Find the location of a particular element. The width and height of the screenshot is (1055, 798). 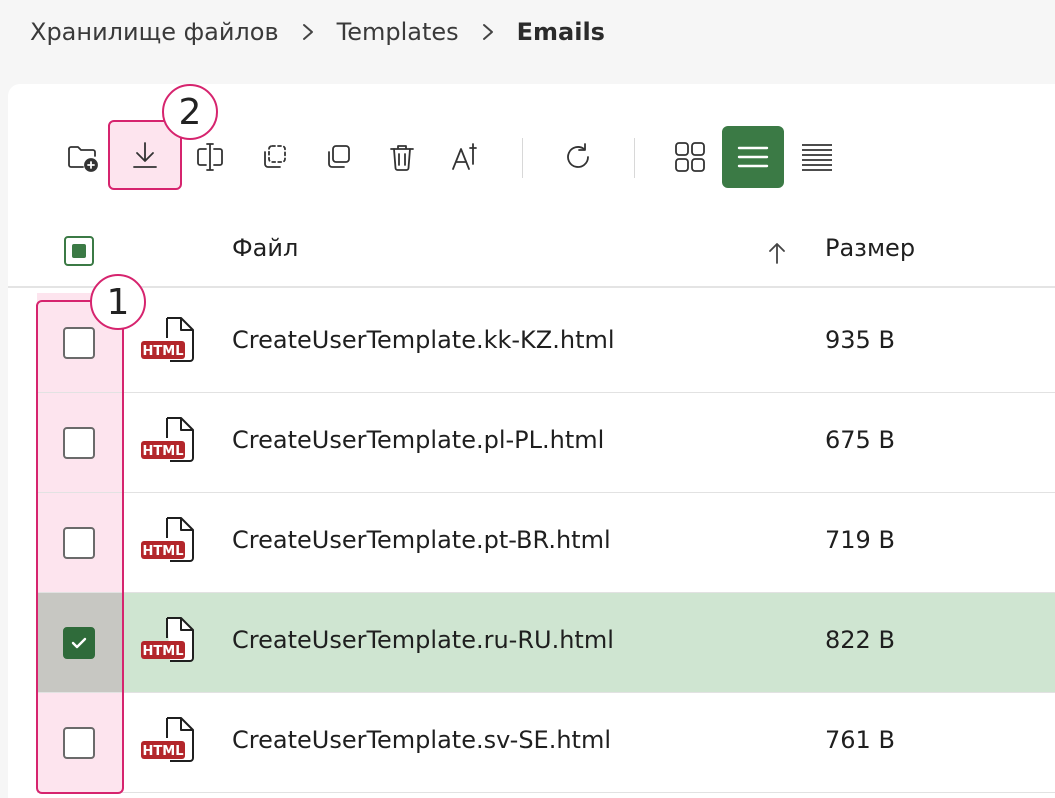

callout-badge-1: 1 is located at coordinates (118, 302).